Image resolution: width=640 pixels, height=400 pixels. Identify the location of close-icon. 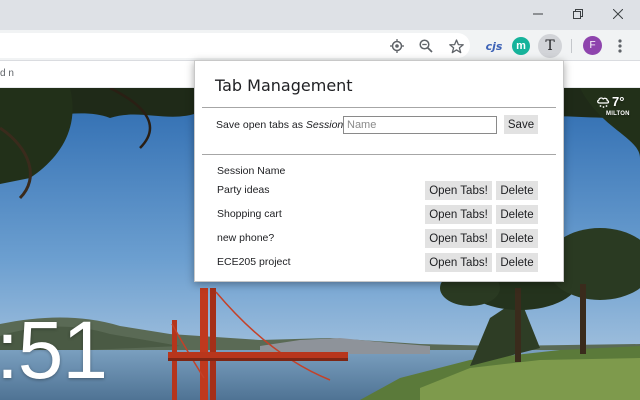
(618, 14).